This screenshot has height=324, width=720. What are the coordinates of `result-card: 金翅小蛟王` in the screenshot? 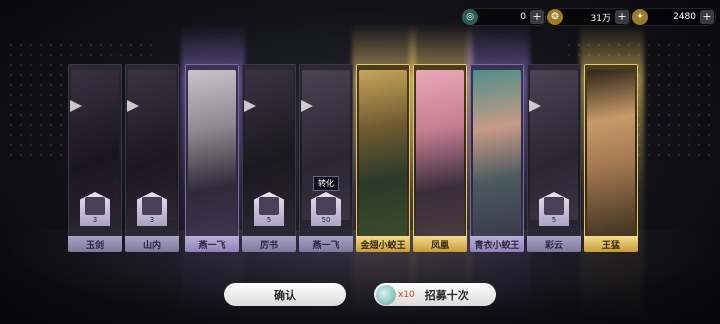 It's located at (383, 158).